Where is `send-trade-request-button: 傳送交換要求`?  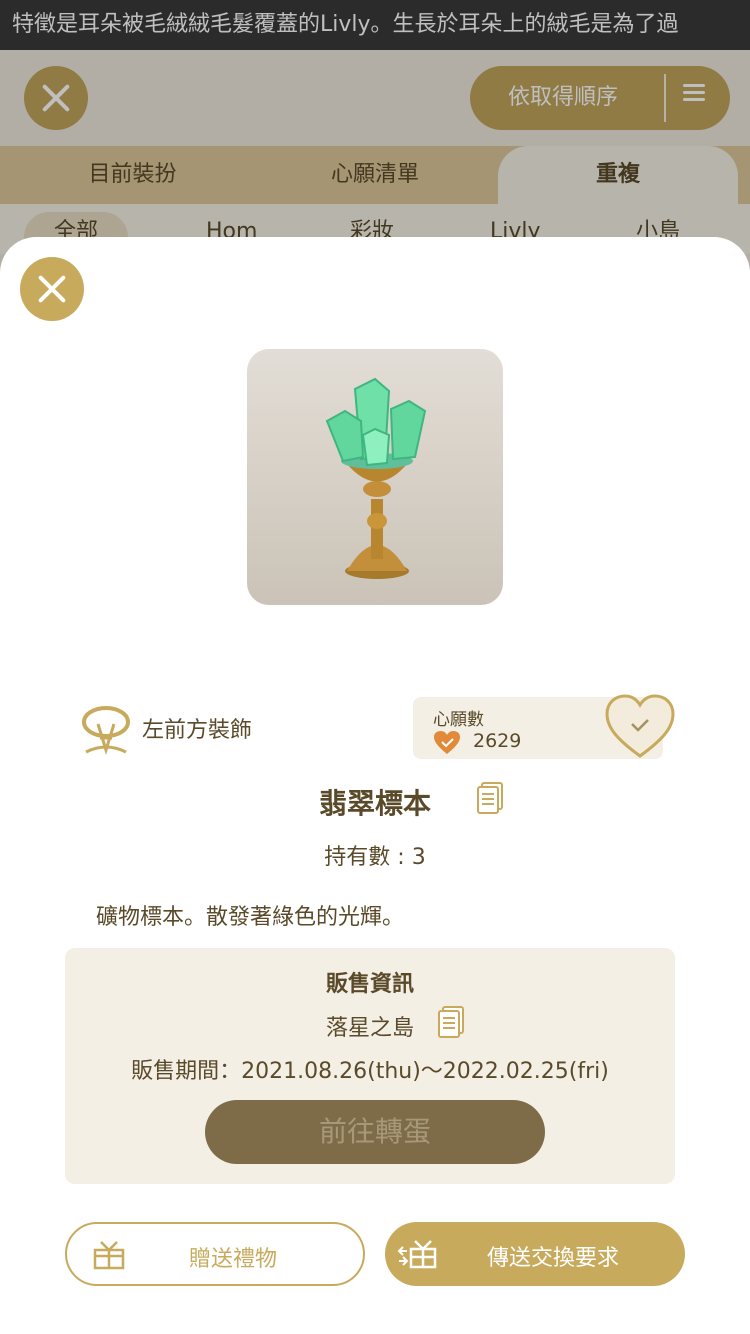 send-trade-request-button: 傳送交換要求 is located at coordinates (535, 1254).